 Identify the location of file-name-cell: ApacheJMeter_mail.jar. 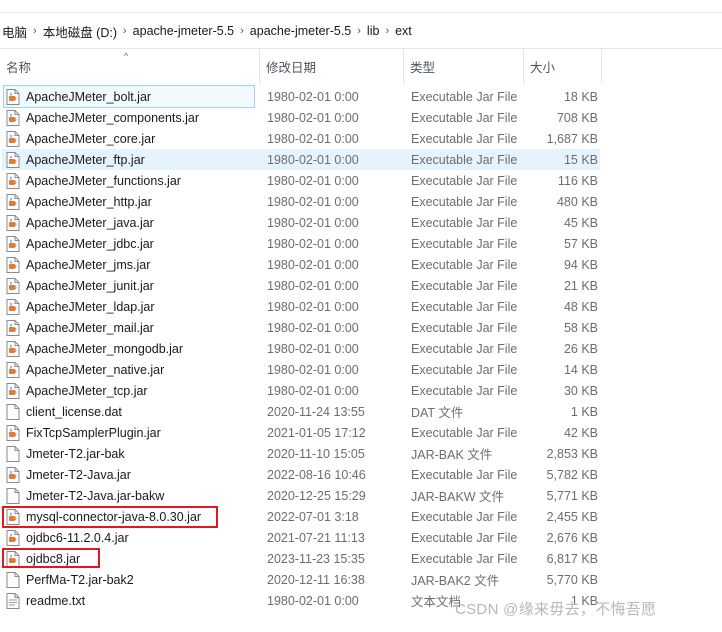
(129, 327).